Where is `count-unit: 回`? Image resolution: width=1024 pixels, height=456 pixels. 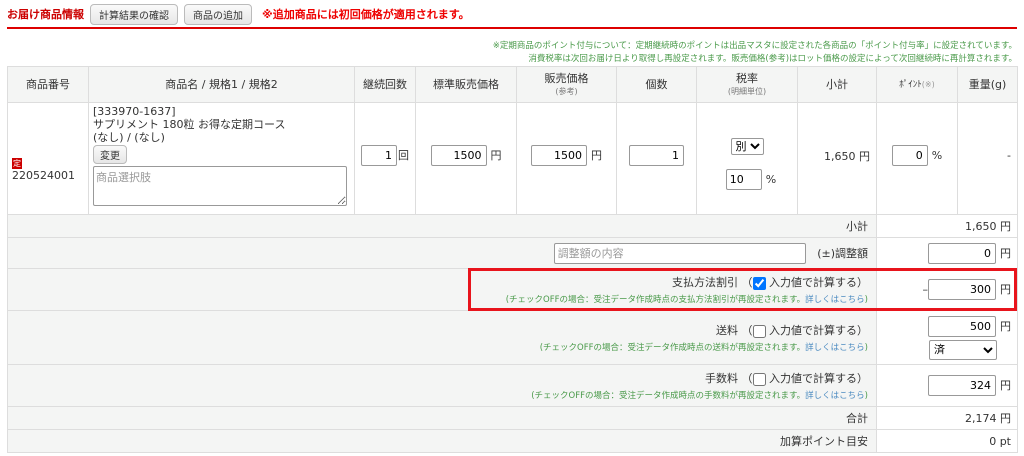 count-unit: 回 is located at coordinates (403, 155).